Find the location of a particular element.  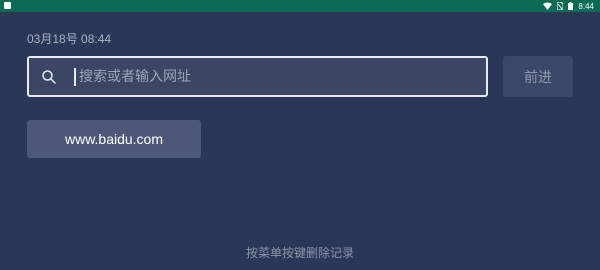

battery-icon is located at coordinates (571, 6).